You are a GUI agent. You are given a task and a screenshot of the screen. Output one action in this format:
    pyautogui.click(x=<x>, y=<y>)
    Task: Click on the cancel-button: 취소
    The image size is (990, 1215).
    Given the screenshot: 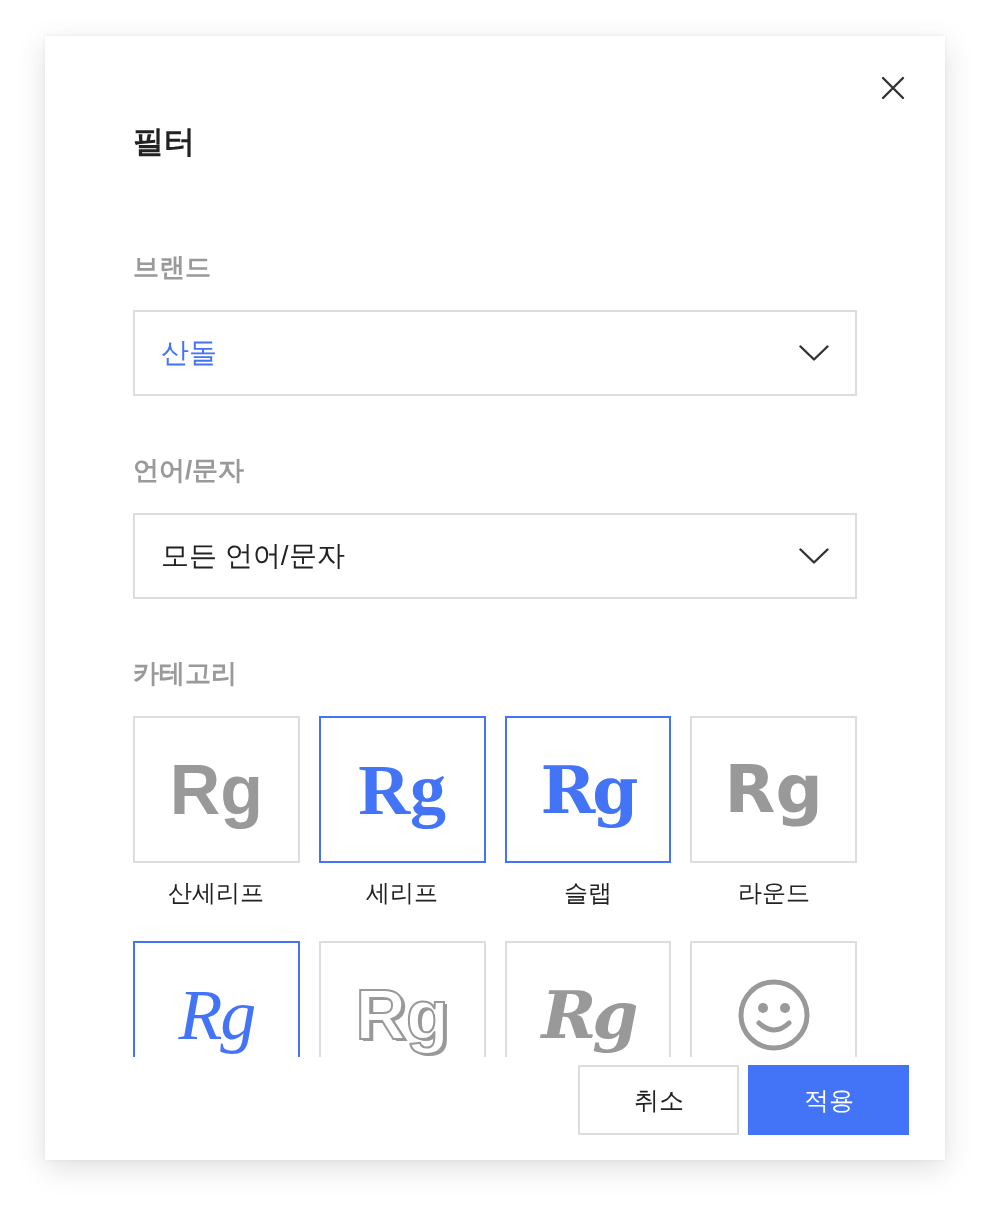 What is the action you would take?
    pyautogui.click(x=658, y=1100)
    